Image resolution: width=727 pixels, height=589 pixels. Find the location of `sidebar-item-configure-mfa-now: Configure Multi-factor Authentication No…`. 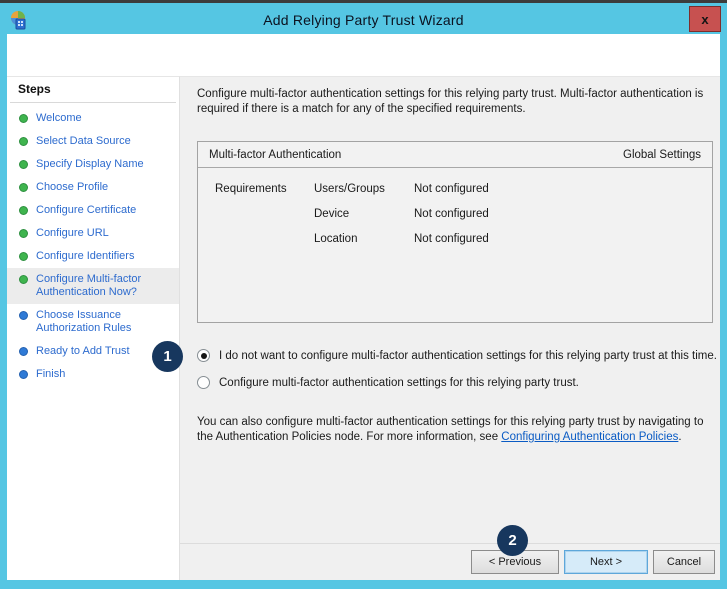

sidebar-item-configure-mfa-now: Configure Multi-factor Authentication No… is located at coordinates (93, 286).